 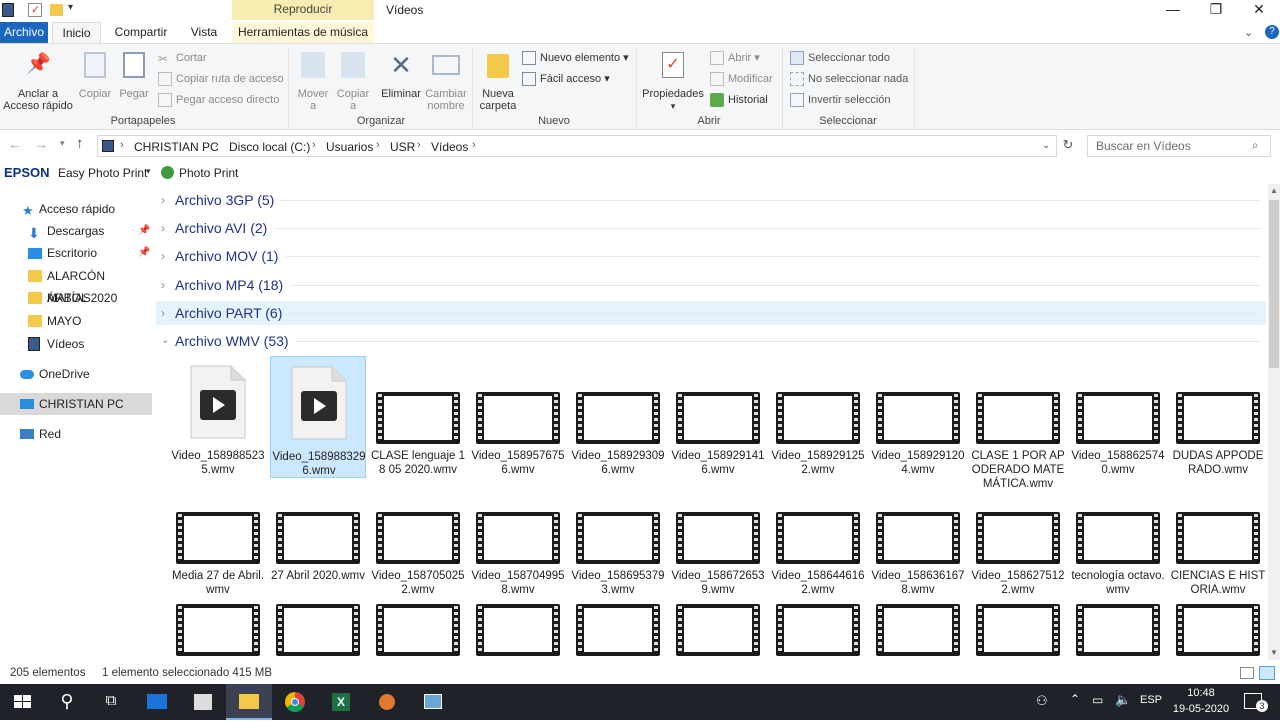 I want to click on tab-herramientas-musica: Herramientas de música, so click(x=303, y=33).